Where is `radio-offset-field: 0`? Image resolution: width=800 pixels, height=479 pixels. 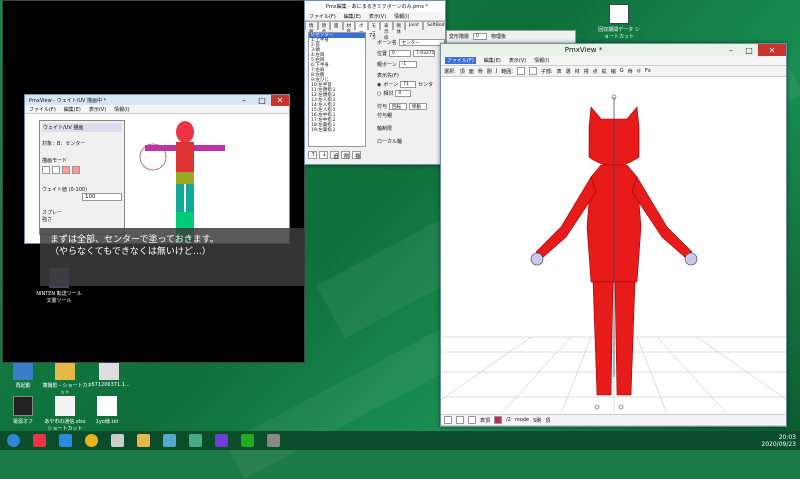 radio-offset-field: 0 is located at coordinates (403, 93).